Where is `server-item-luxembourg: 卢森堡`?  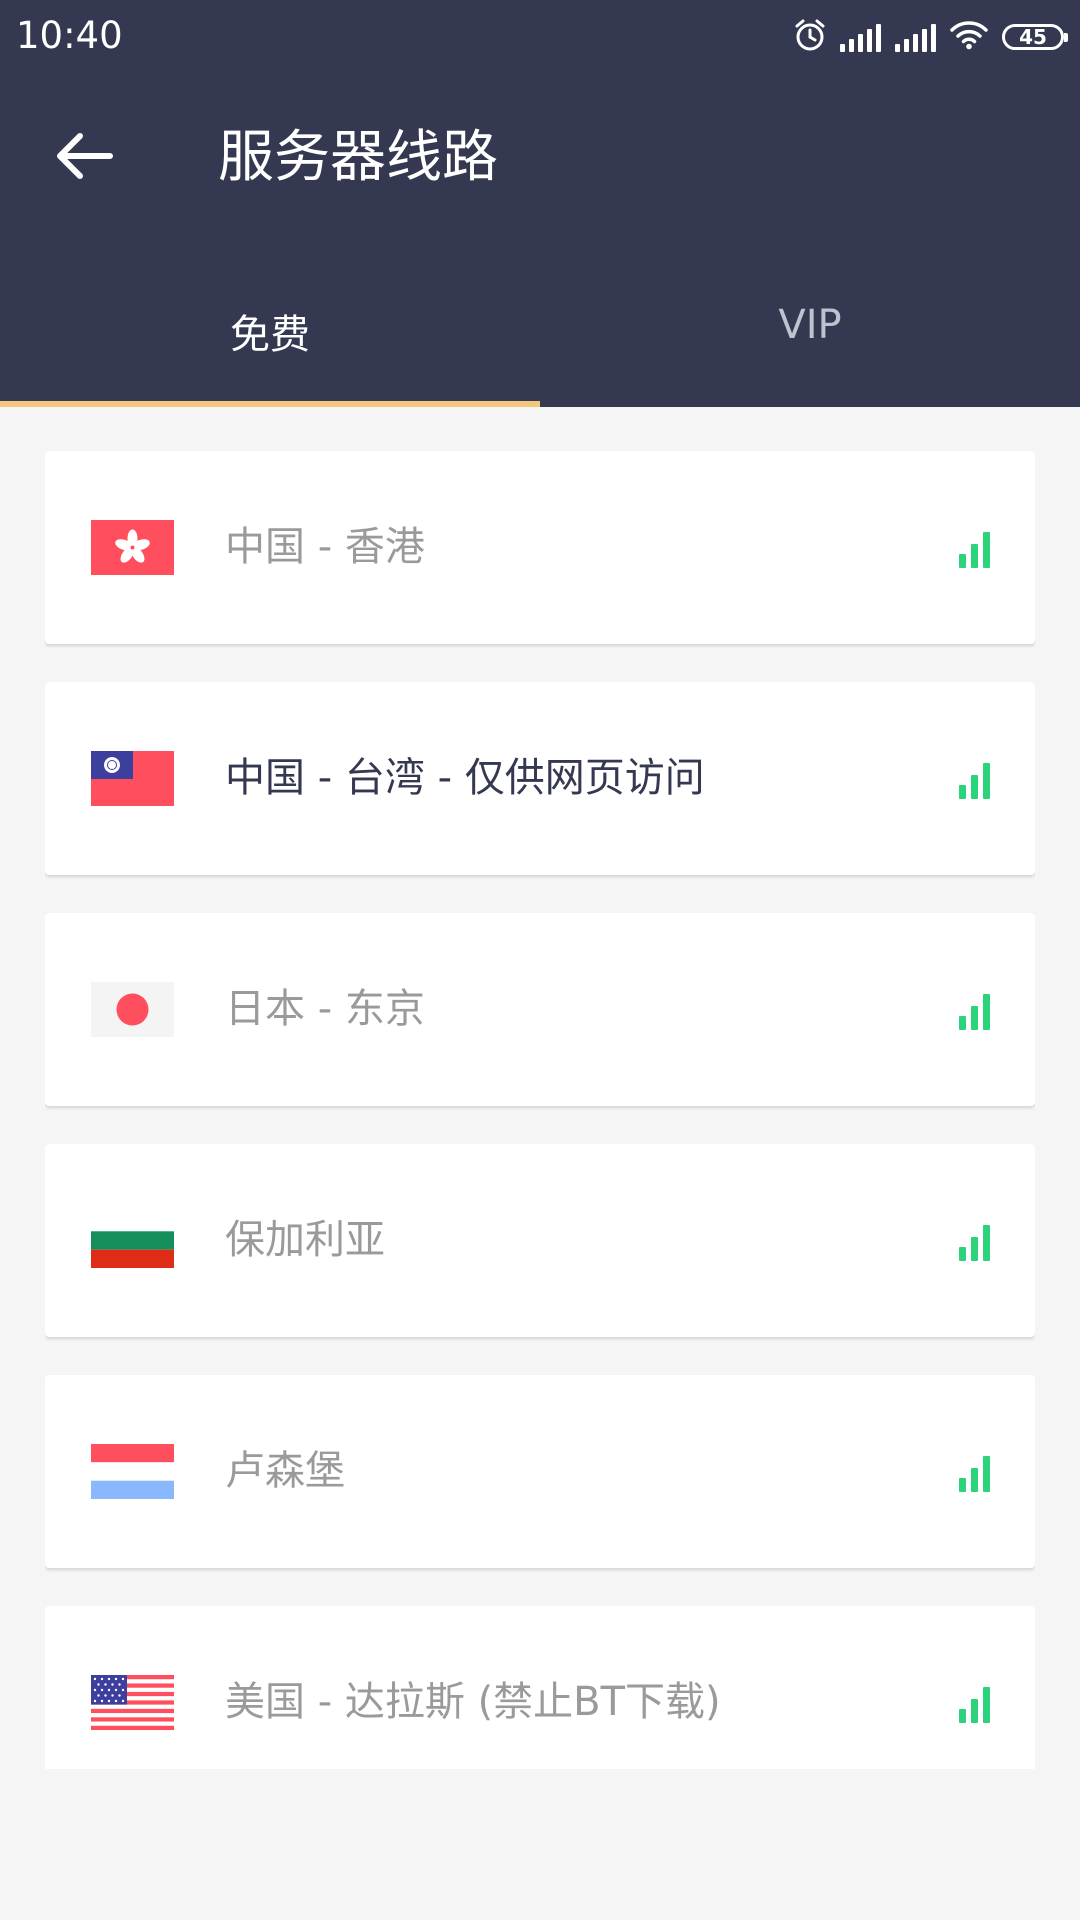
server-item-luxembourg: 卢森堡 is located at coordinates (540, 1471).